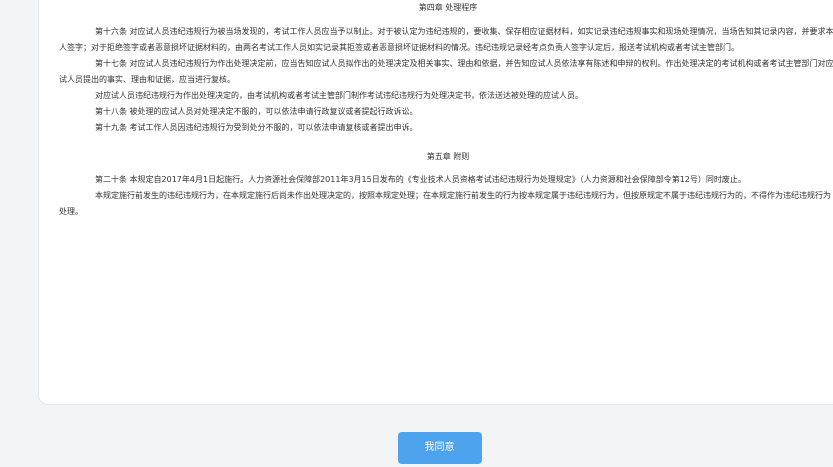  What do you see at coordinates (448, 7) in the screenshot?
I see `chapter-4-heading: 第四章 处理程序` at bounding box center [448, 7].